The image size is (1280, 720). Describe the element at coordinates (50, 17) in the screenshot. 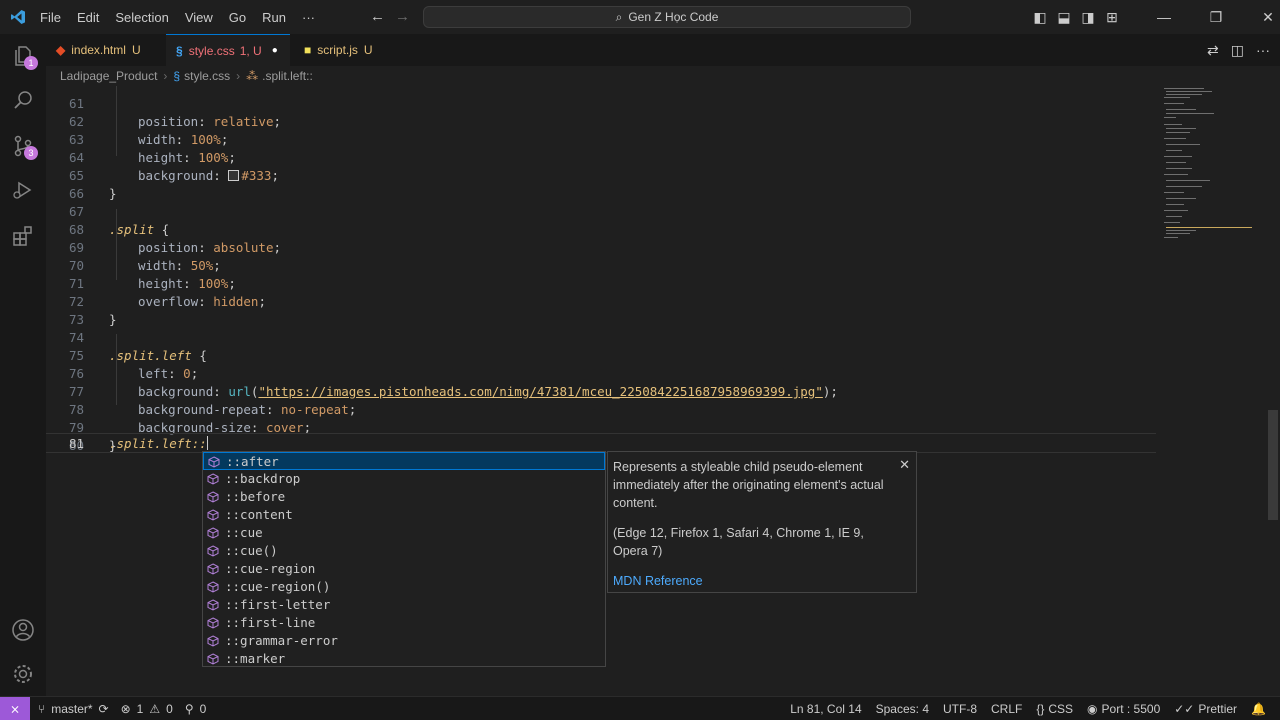

I see `menu-file: File` at that location.